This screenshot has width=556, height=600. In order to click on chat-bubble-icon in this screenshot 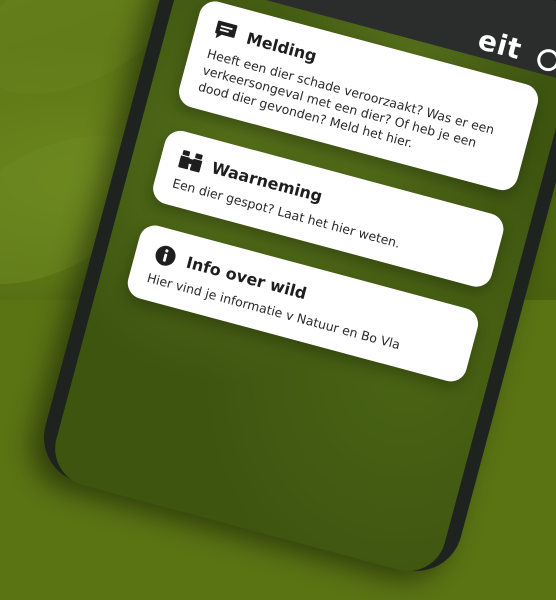, I will do `click(225, 31)`.